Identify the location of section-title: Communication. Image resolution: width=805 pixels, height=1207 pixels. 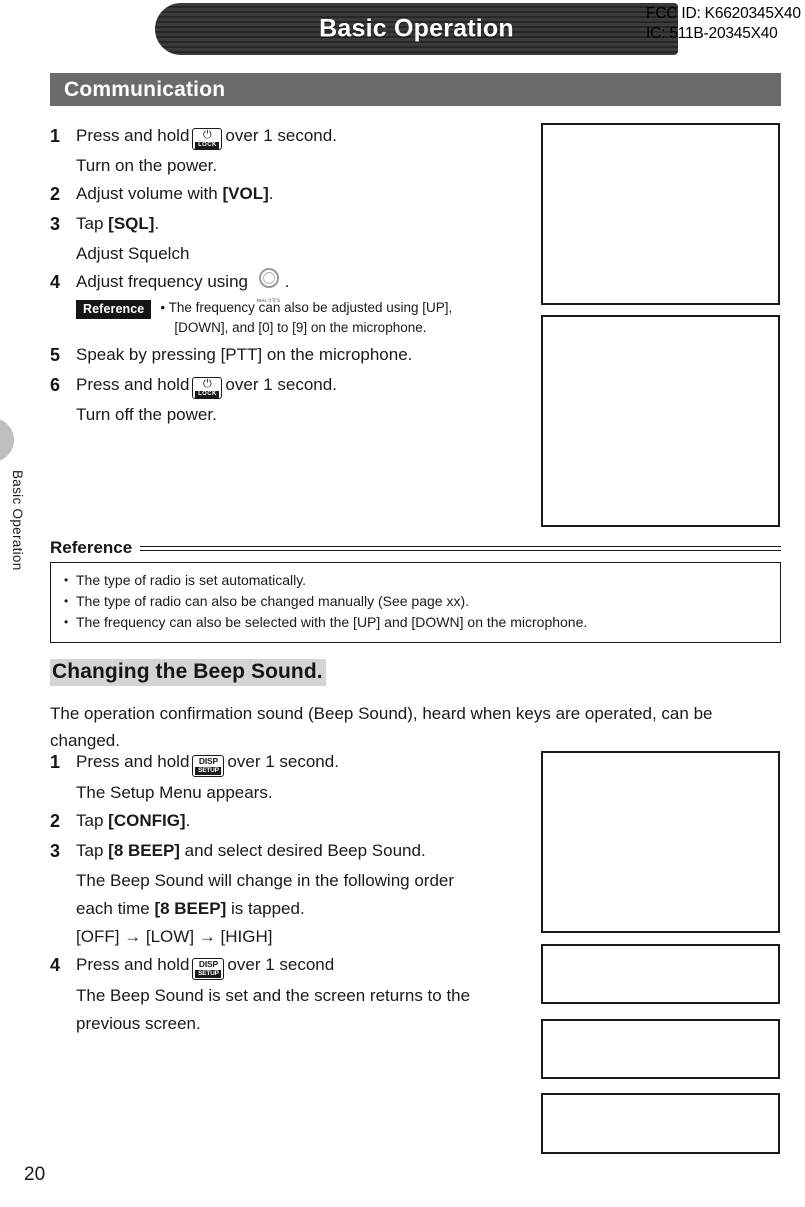
(145, 89).